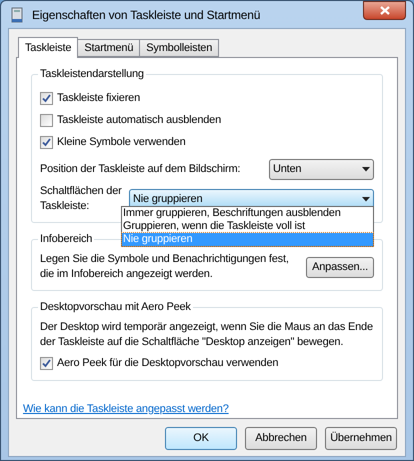 This screenshot has width=414, height=461. I want to click on dialog-button: OK, so click(201, 438).